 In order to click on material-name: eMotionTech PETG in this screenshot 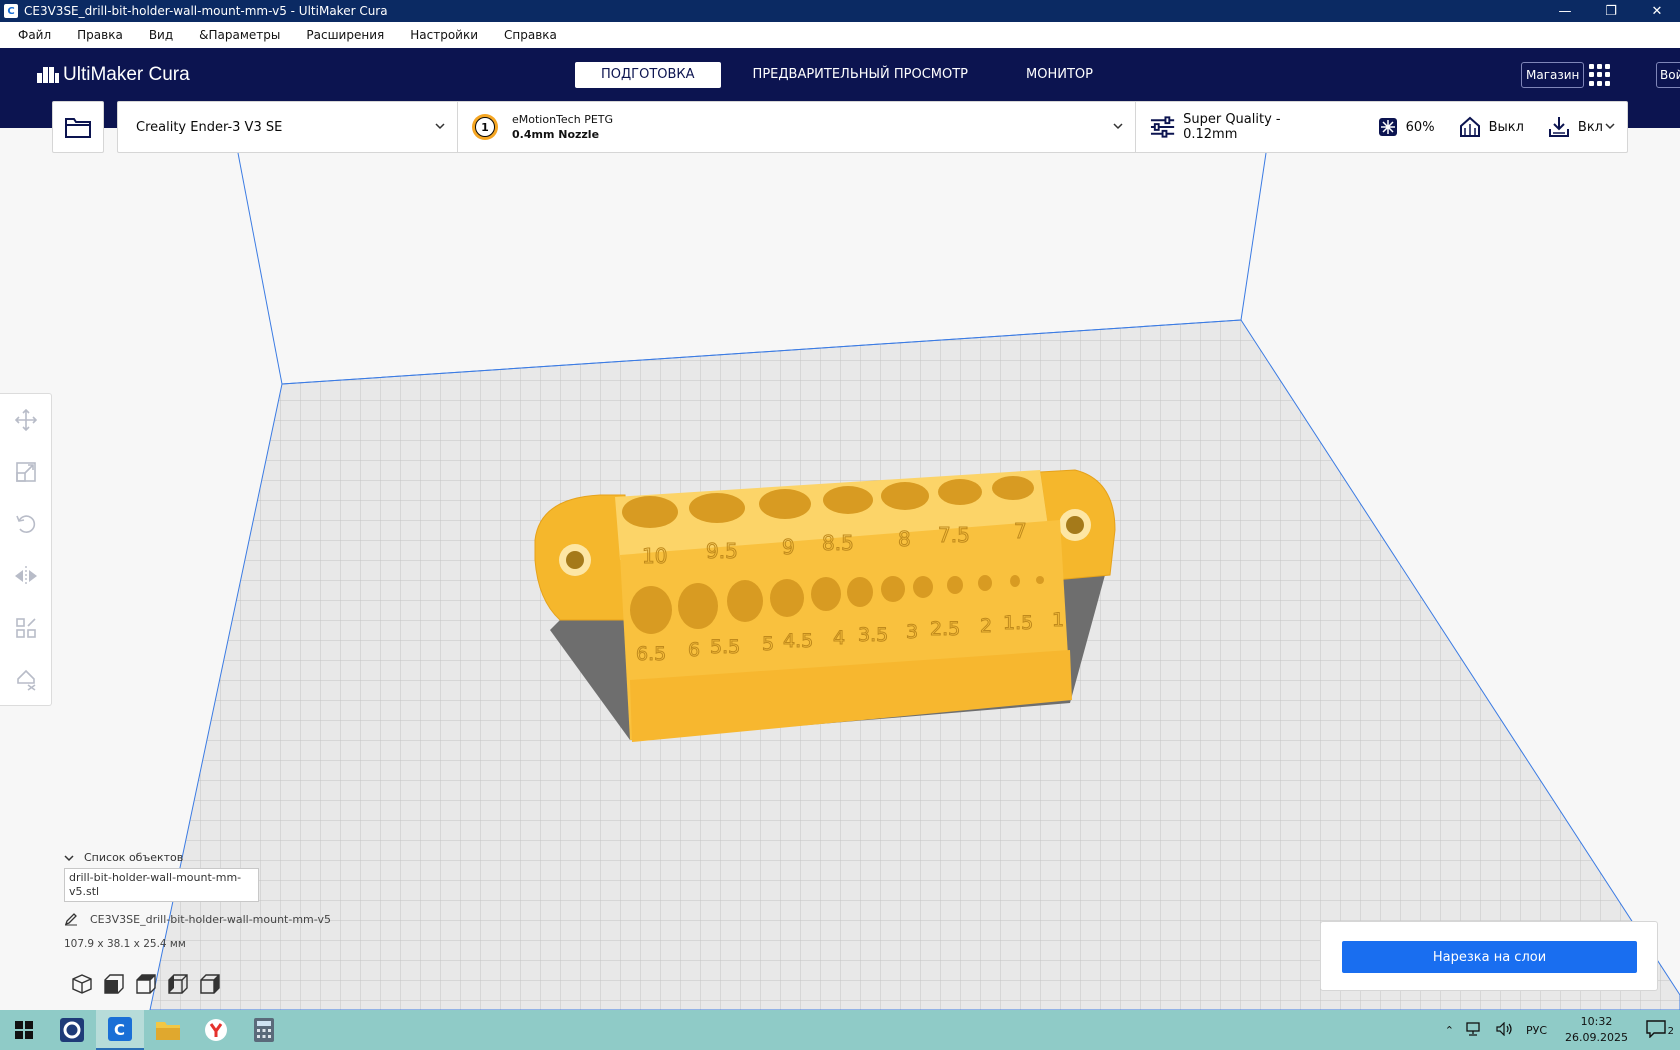, I will do `click(563, 119)`.